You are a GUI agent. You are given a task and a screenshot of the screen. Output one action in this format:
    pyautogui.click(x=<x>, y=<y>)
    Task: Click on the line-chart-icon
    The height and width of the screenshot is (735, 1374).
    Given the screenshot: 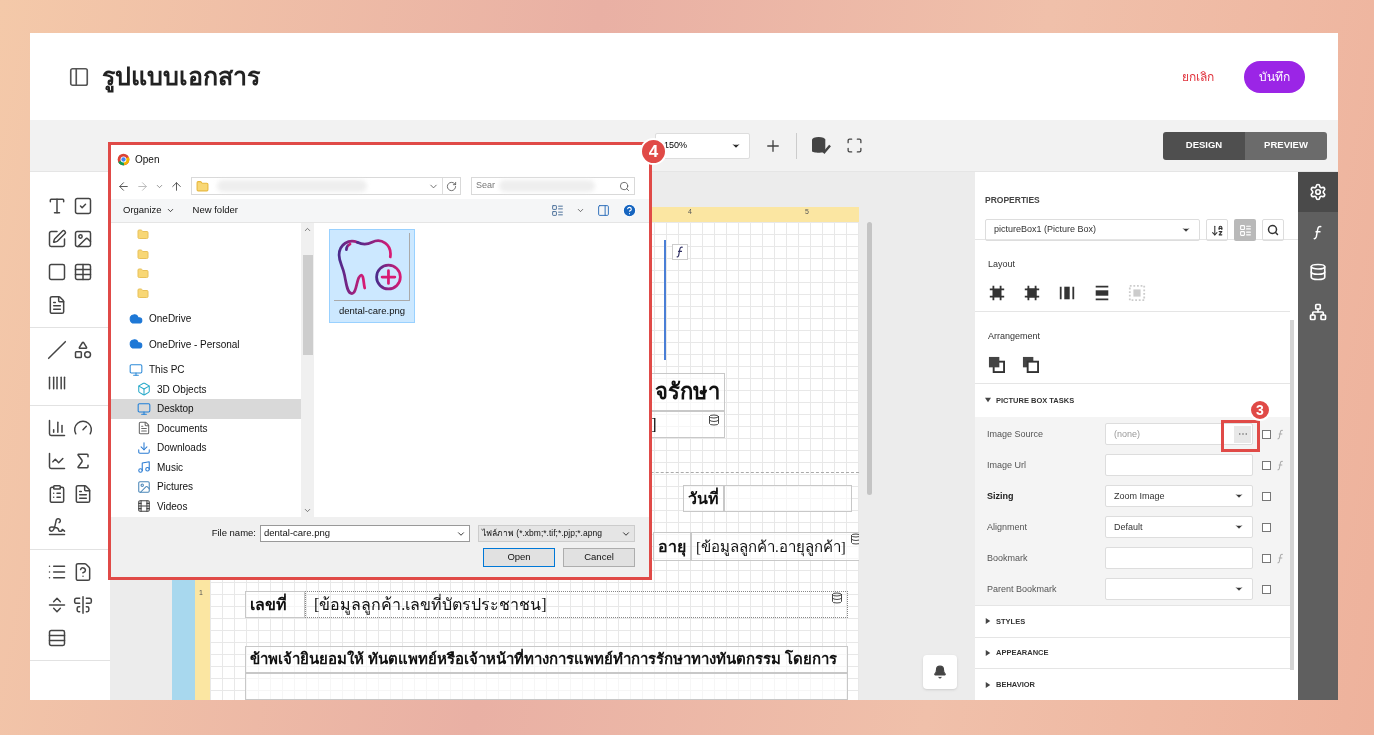 What is the action you would take?
    pyautogui.click(x=57, y=461)
    